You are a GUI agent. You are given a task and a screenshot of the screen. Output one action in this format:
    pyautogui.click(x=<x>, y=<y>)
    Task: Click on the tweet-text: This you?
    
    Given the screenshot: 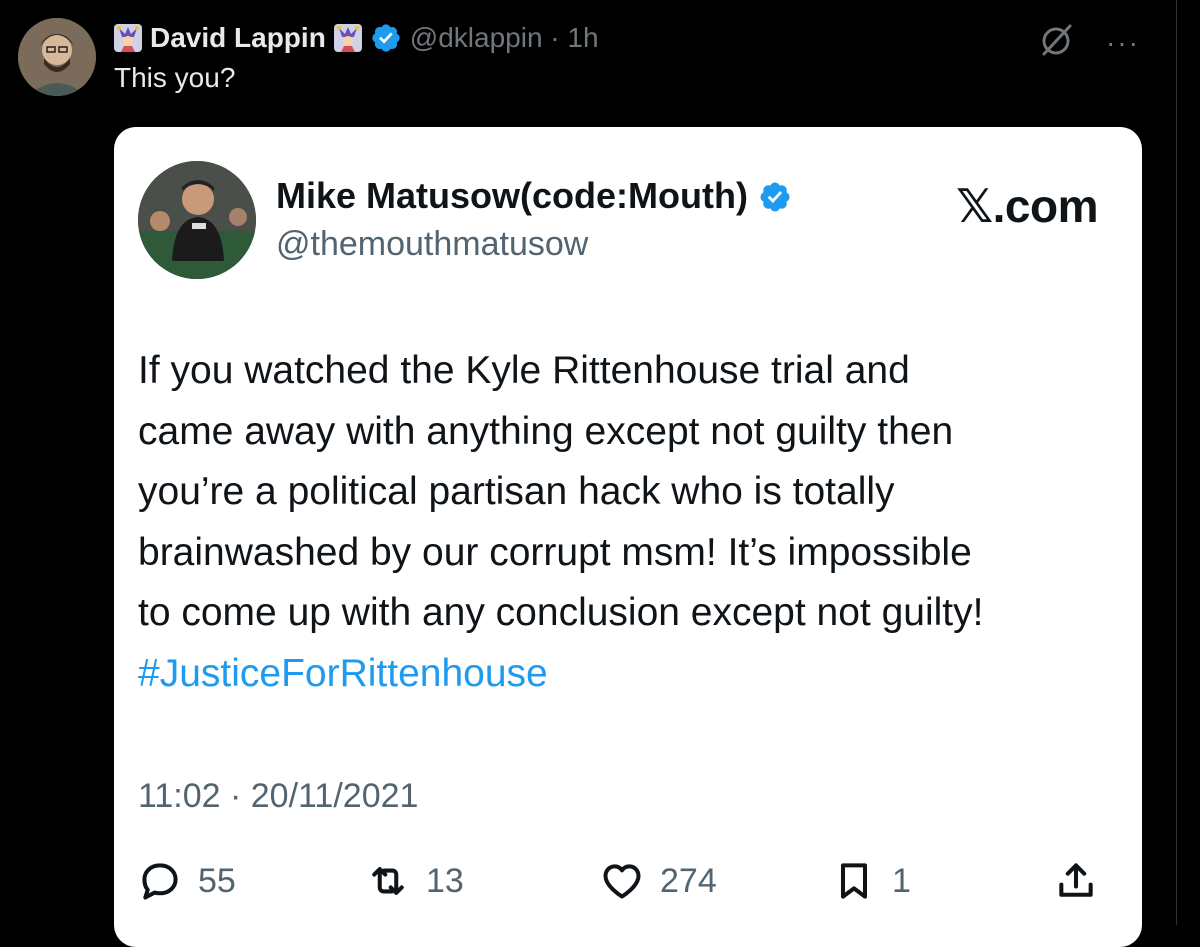 What is the action you would take?
    pyautogui.click(x=175, y=77)
    